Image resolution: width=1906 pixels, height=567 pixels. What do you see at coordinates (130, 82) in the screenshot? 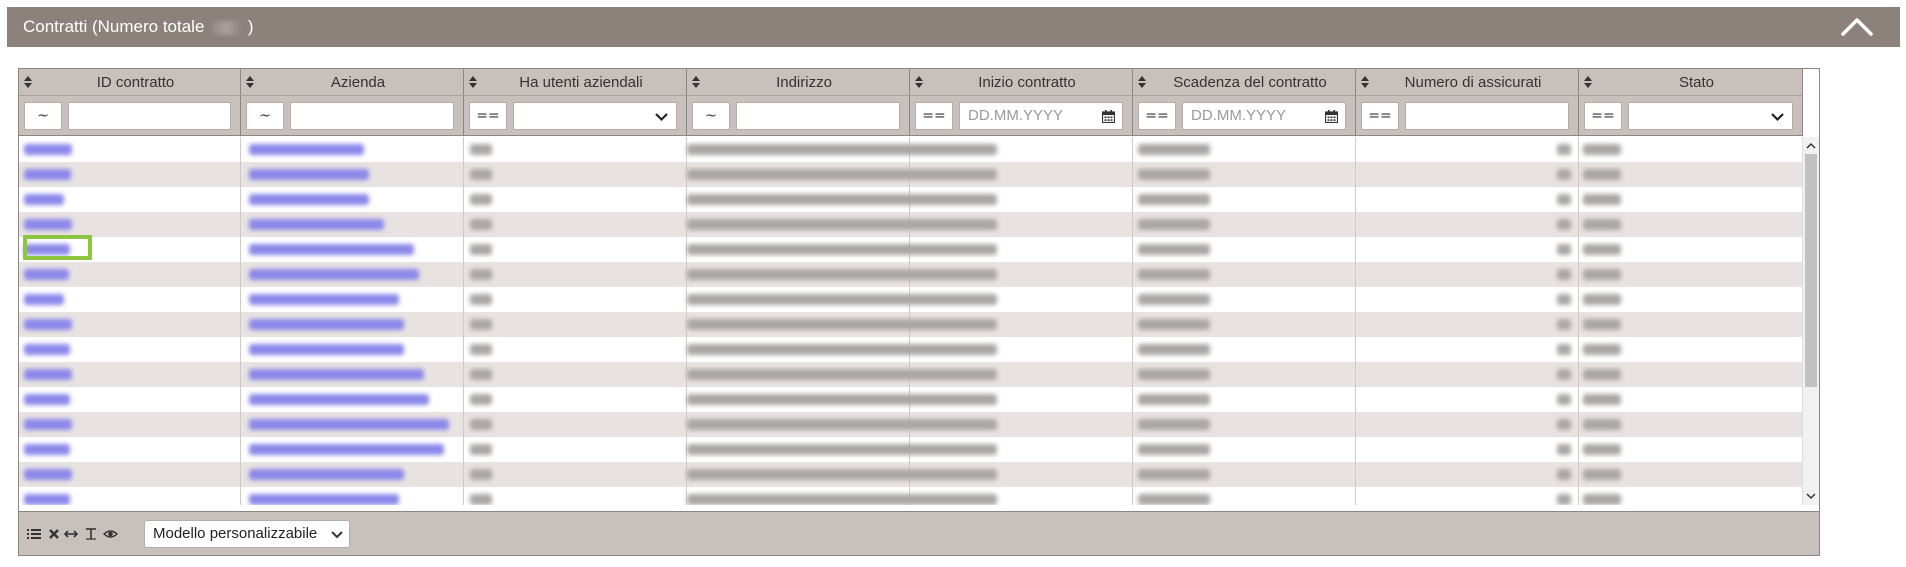
I see `column-header-id-contratto: ID contratto` at bounding box center [130, 82].